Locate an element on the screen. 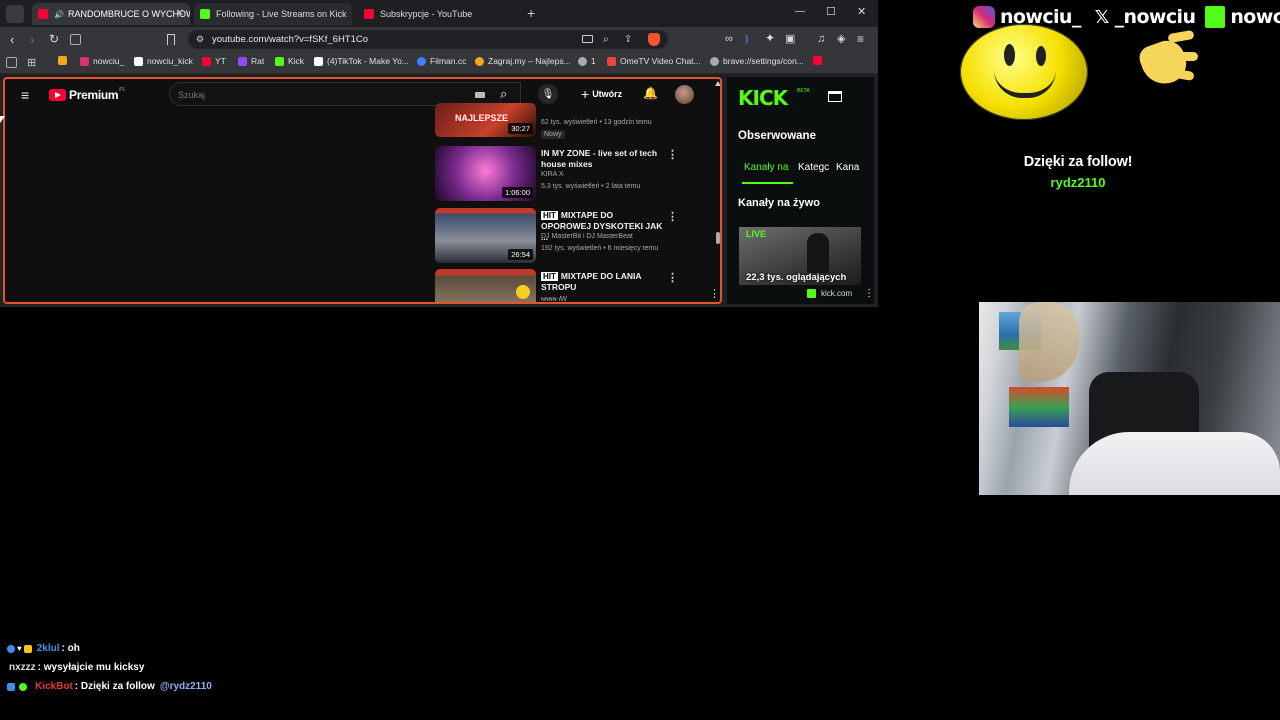  chat-username: 2klul is located at coordinates (48, 648).